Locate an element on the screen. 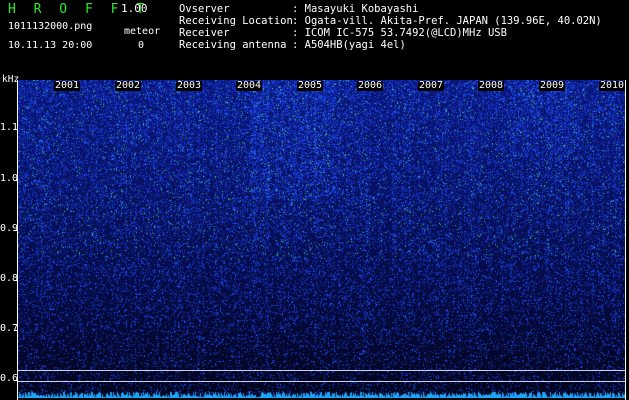  receiver-label: Receiver is located at coordinates (204, 33).